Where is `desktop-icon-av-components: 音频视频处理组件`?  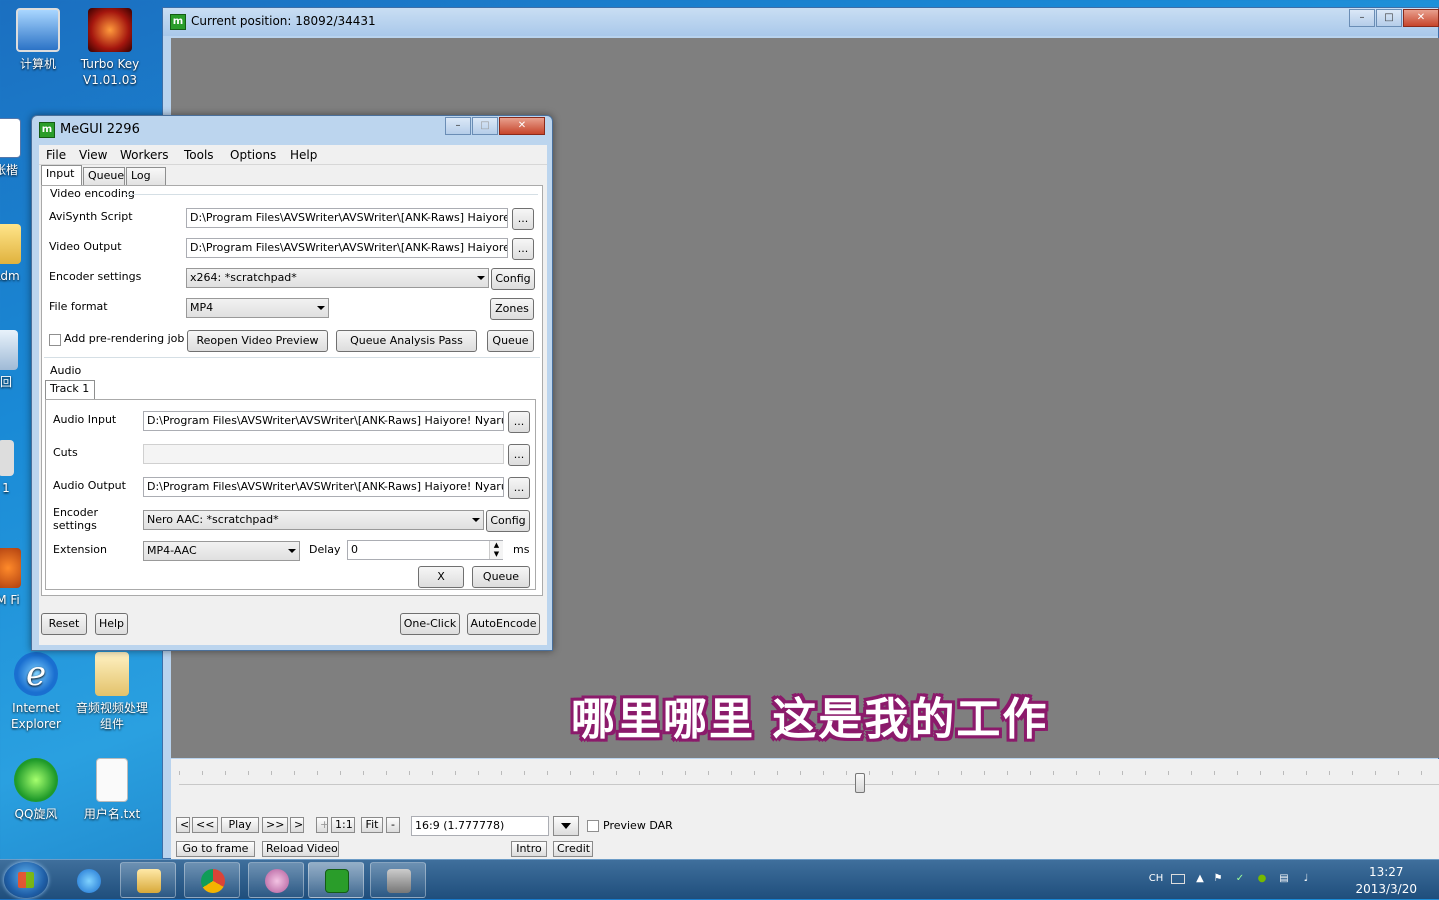
desktop-icon-av-components: 音频视频处理组件 is located at coordinates (112, 692).